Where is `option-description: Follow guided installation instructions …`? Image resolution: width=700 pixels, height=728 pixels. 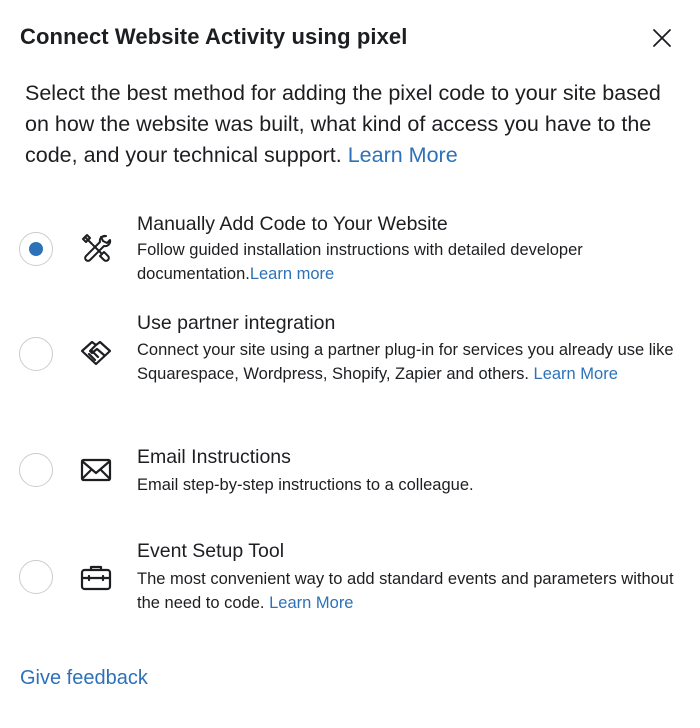 option-description: Follow guided installation instructions … is located at coordinates (407, 262).